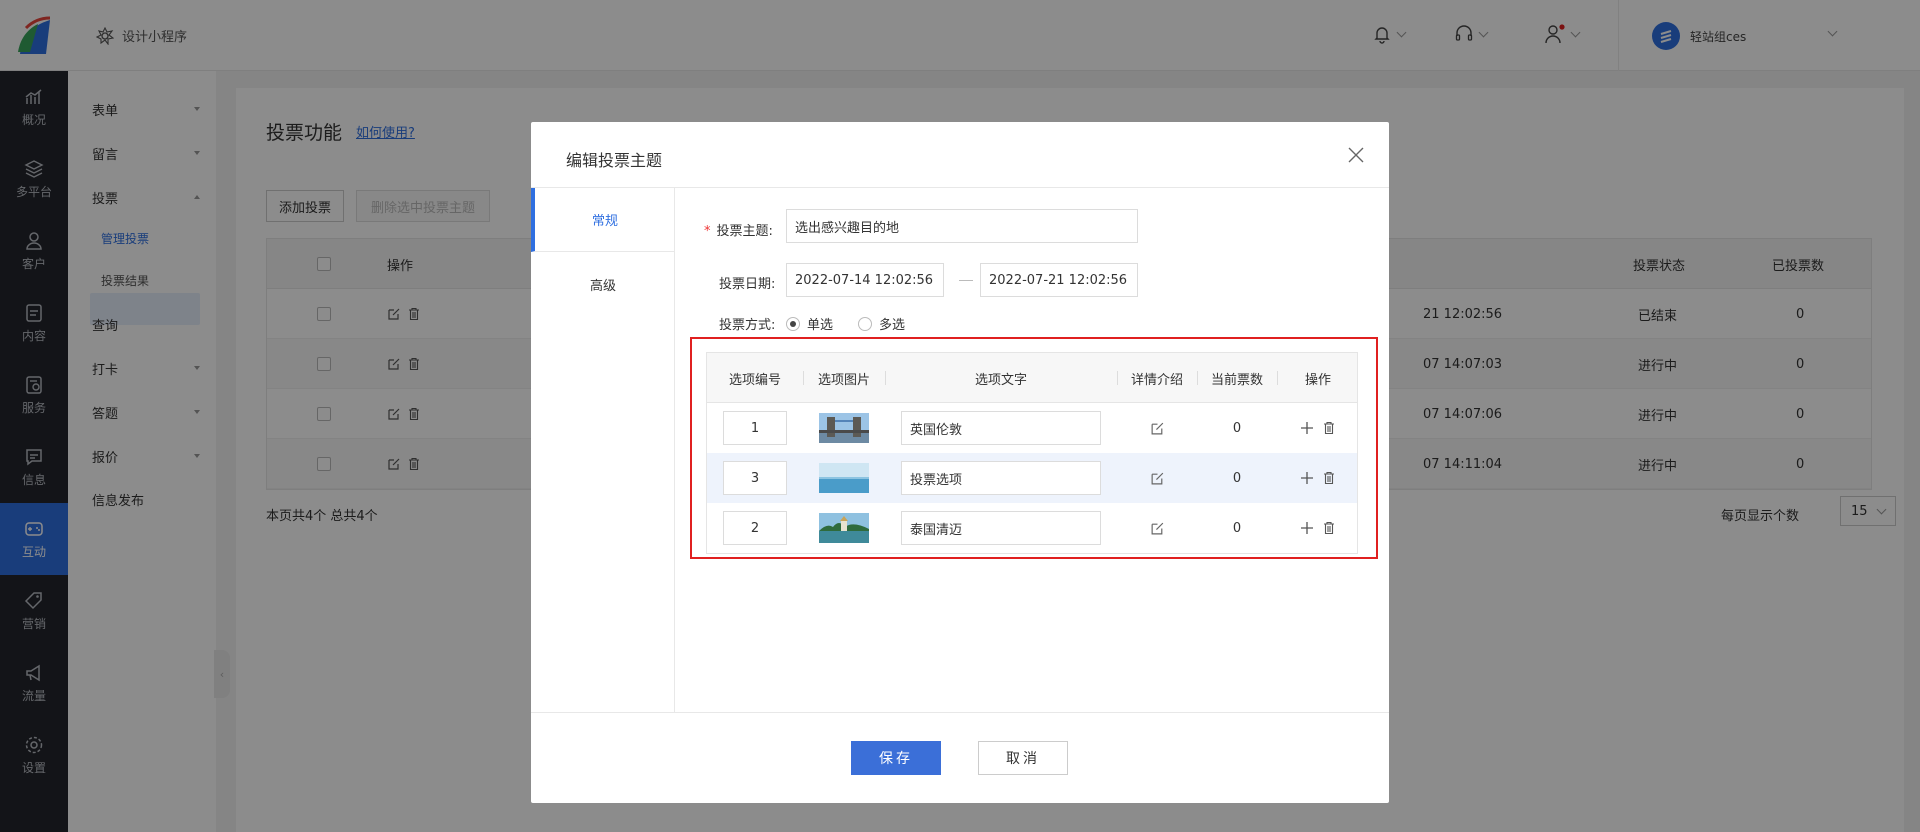 This screenshot has height=832, width=1920. Describe the element at coordinates (1032, 378) in the screenshot. I see `options-table-header: 选项编号 选项图片 选项文字 详情介绍 当前票数 操作` at that location.